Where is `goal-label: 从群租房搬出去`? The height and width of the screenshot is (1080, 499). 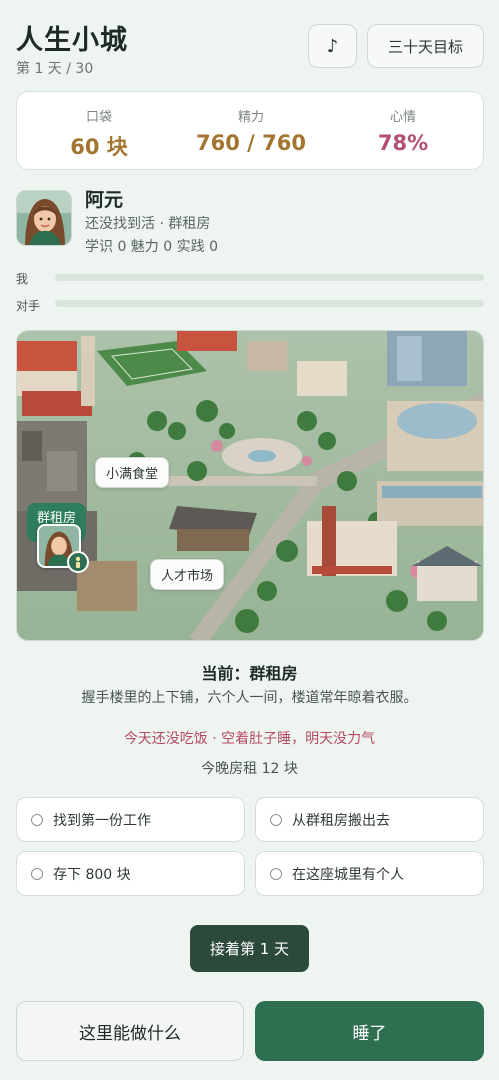 goal-label: 从群租房搬出去 is located at coordinates (341, 820).